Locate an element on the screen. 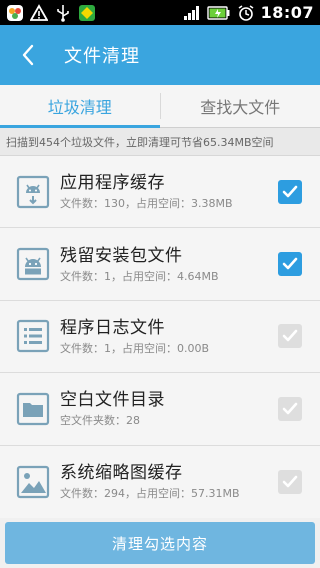 The image size is (320, 568). list-item-residual-apk: 残留安装包文件 文件数：1，占用空间：4.64MB is located at coordinates (160, 264).